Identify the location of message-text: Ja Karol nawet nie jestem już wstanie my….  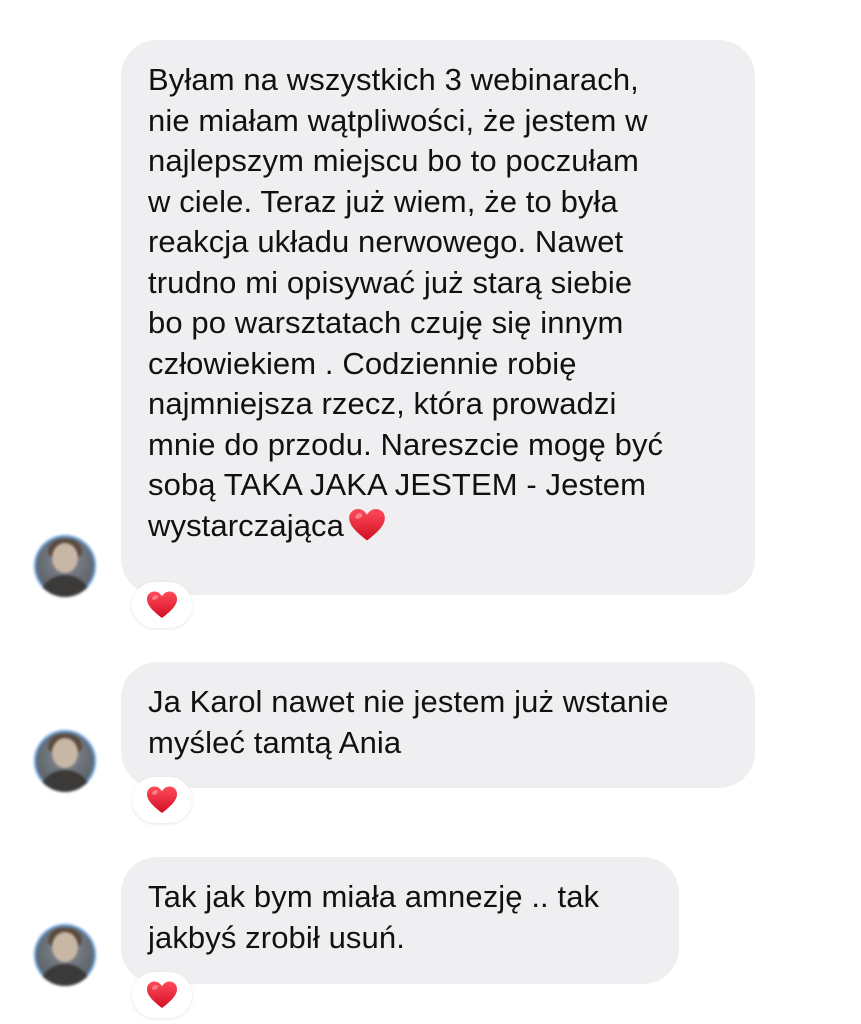
(408, 722).